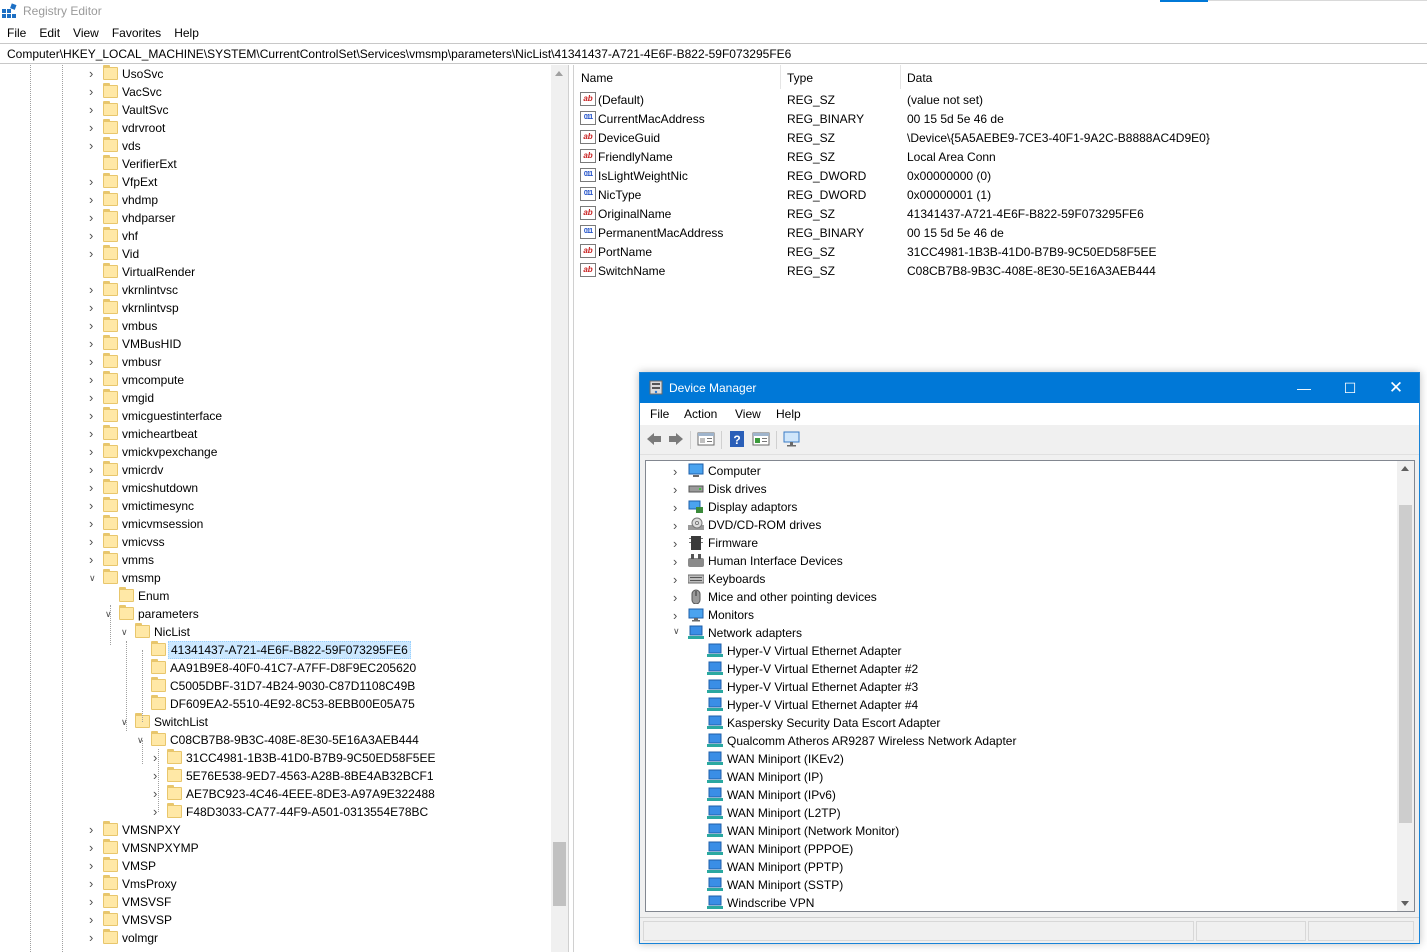 The width and height of the screenshot is (1427, 952). What do you see at coordinates (822, 705) in the screenshot?
I see `network-adapter-label: Hyper-V Virtual Ethernet Adapter #4` at bounding box center [822, 705].